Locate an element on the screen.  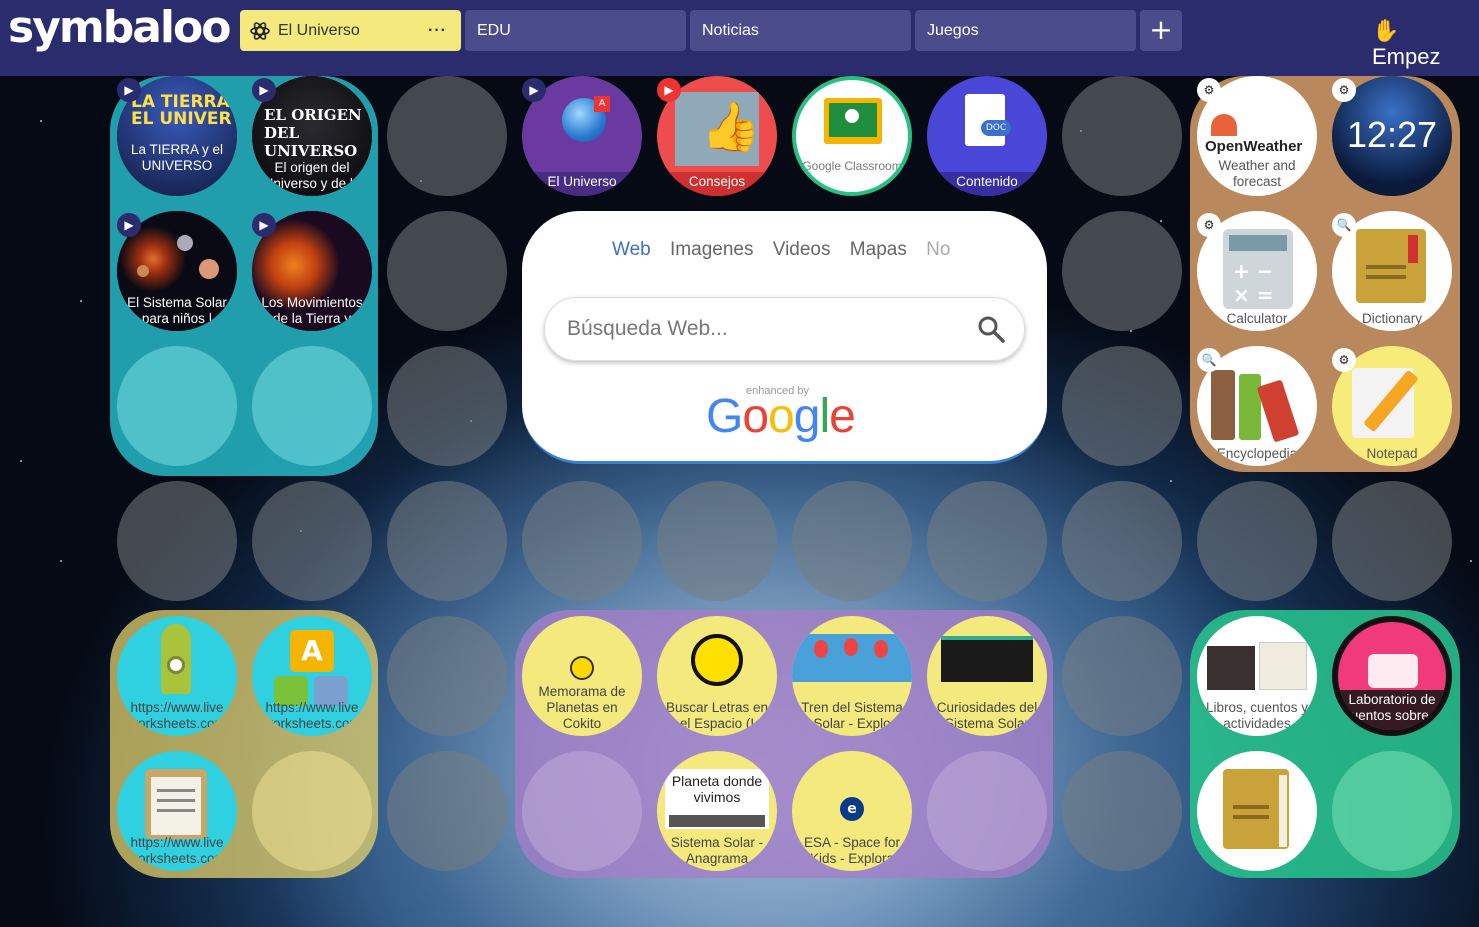
add-tab-button: + is located at coordinates (1161, 30).